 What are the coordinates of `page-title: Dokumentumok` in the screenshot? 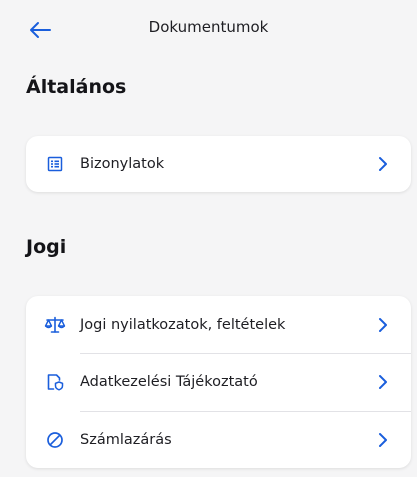 It's located at (208, 27).